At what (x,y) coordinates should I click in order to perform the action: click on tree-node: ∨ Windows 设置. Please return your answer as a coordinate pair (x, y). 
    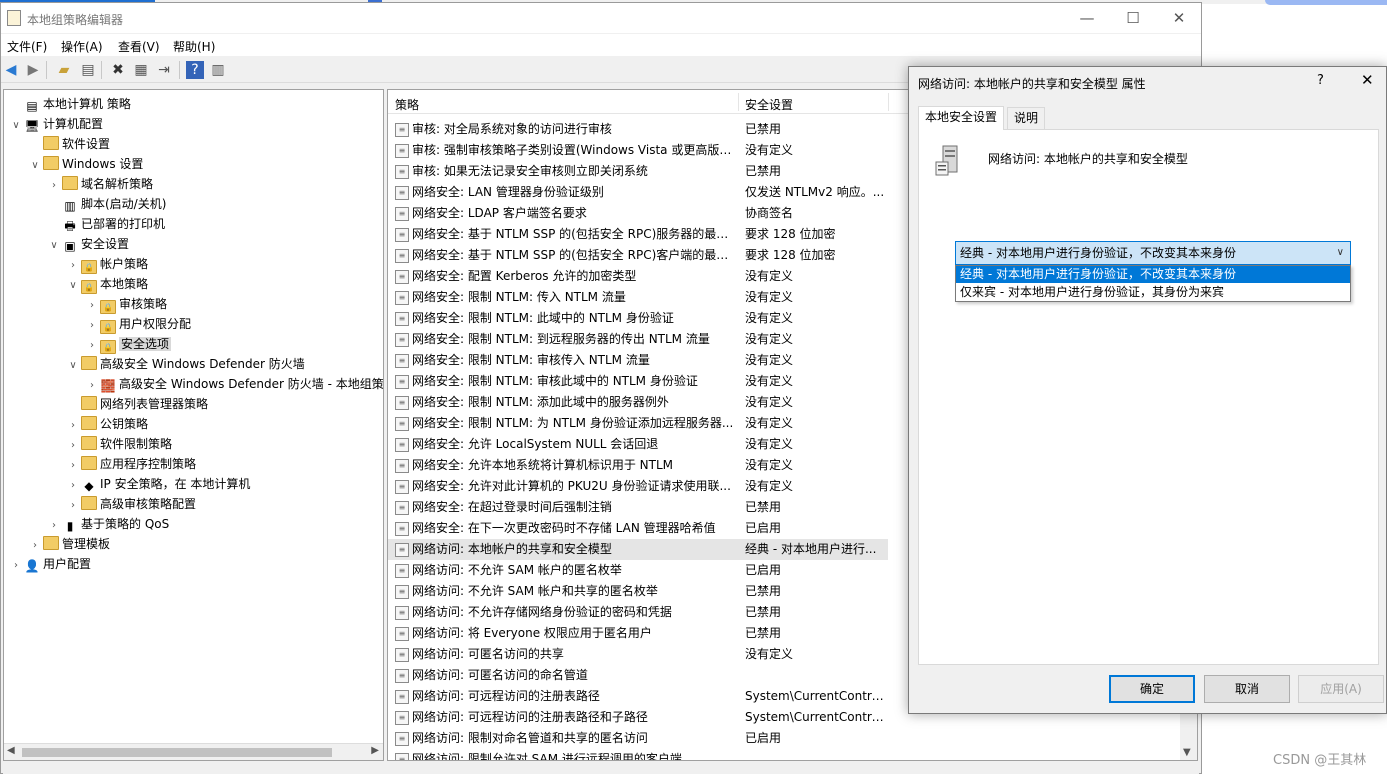
    Looking at the image, I should click on (86, 164).